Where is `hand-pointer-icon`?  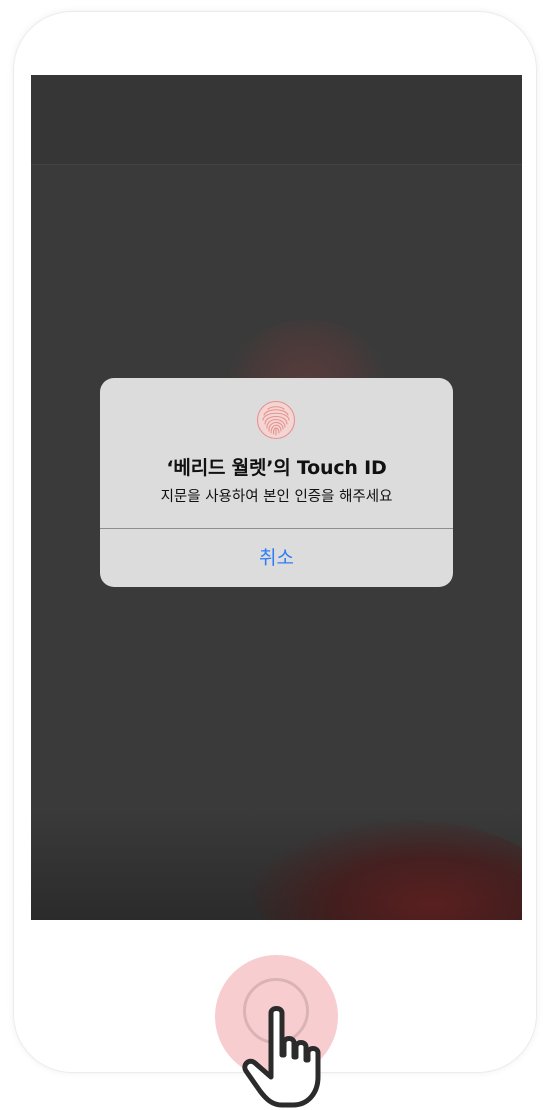
hand-pointer-icon is located at coordinates (281, 1057).